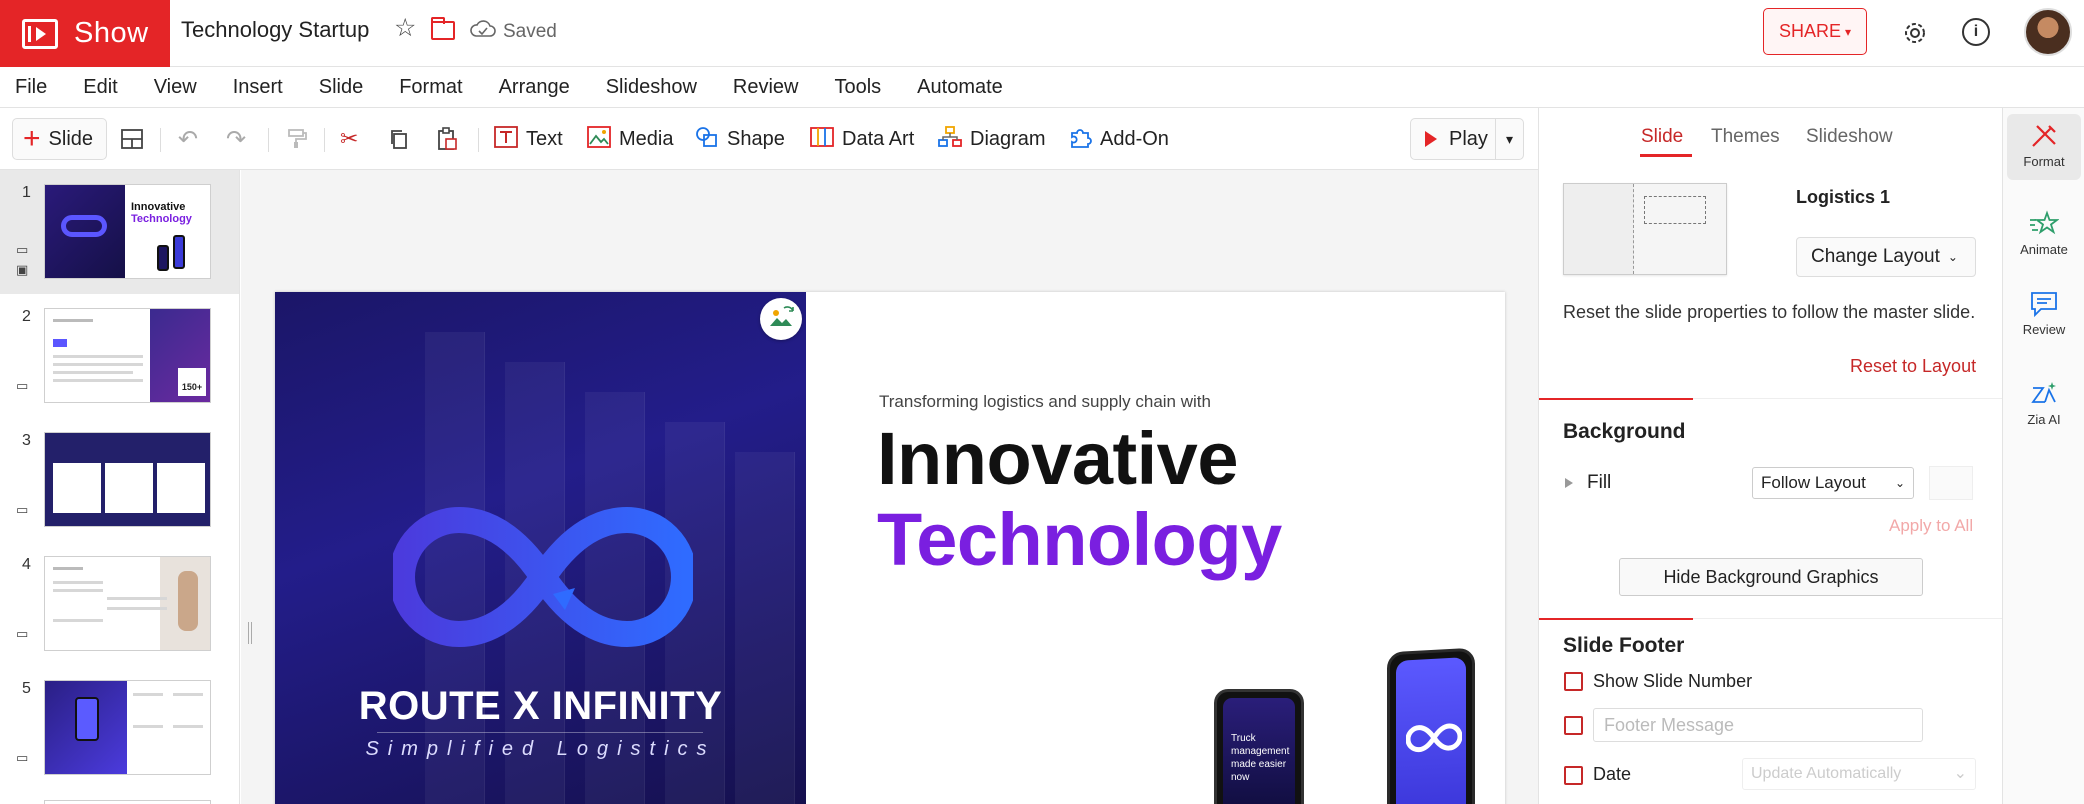 The width and height of the screenshot is (2084, 804). I want to click on paste-icon, so click(447, 139).